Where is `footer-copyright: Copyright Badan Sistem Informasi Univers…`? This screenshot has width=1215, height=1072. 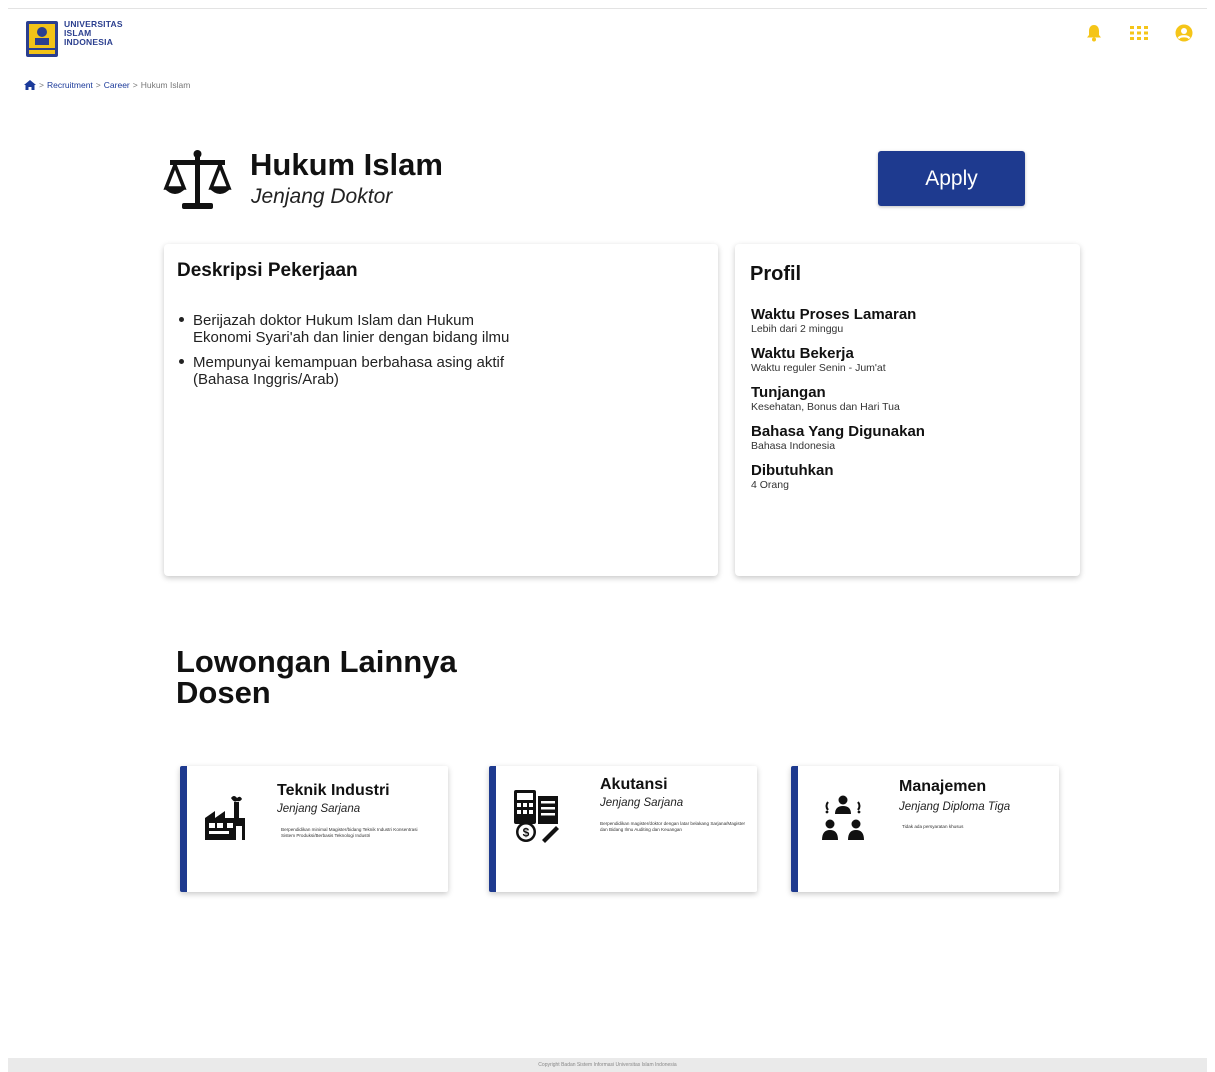
footer-copyright: Copyright Badan Sistem Informasi Univers… is located at coordinates (607, 1065).